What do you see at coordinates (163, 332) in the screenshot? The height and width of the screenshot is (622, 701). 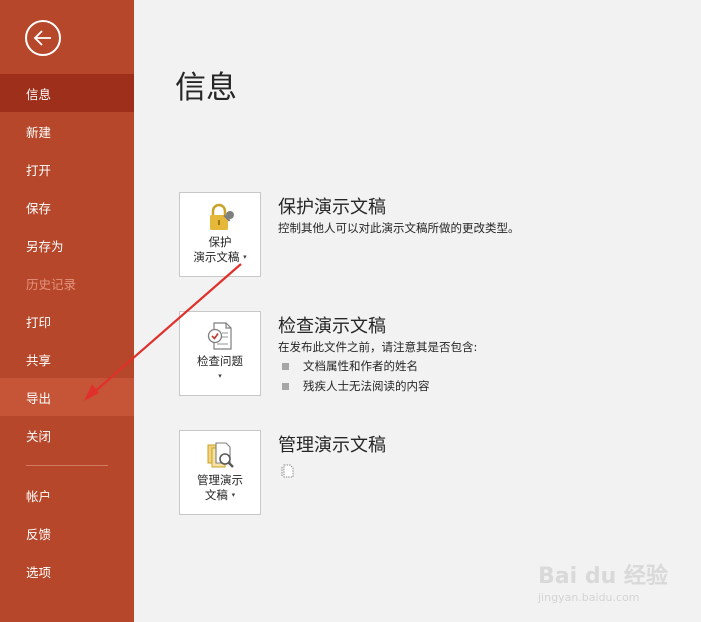 I see `annotation-arrow-icon` at bounding box center [163, 332].